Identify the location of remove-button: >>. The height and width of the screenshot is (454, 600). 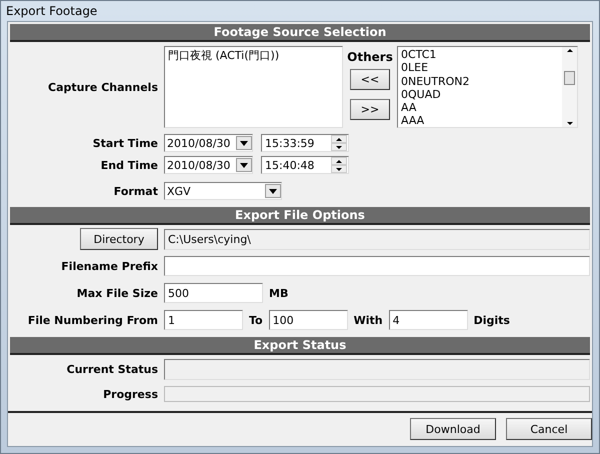
(370, 109).